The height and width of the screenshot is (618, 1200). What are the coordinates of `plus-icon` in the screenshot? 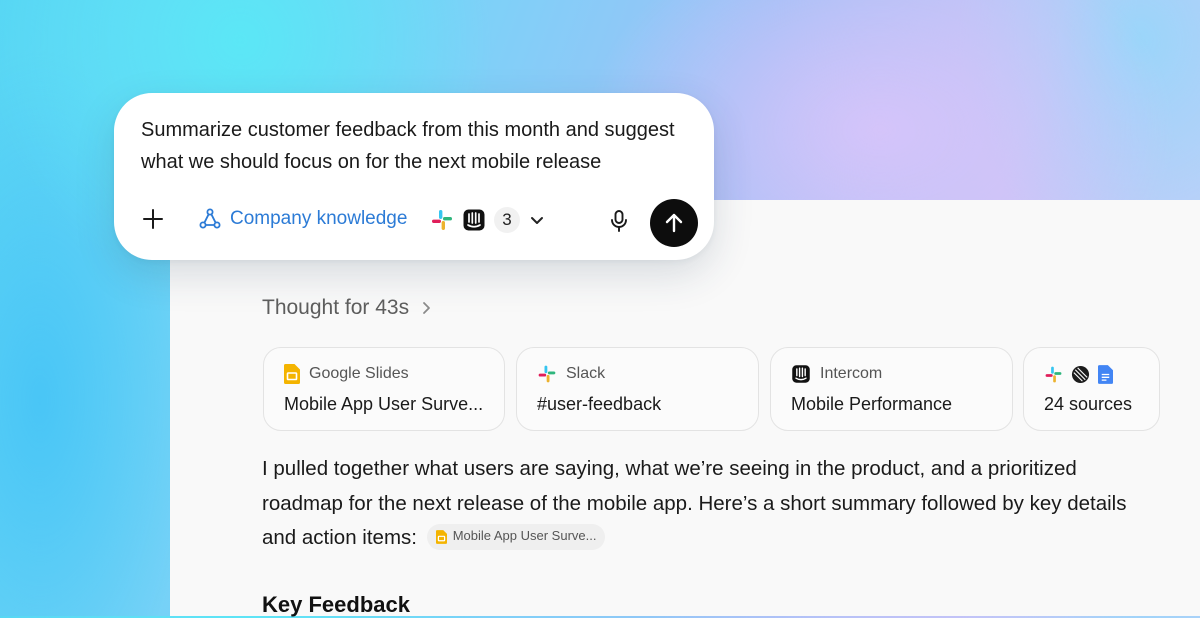 It's located at (153, 219).